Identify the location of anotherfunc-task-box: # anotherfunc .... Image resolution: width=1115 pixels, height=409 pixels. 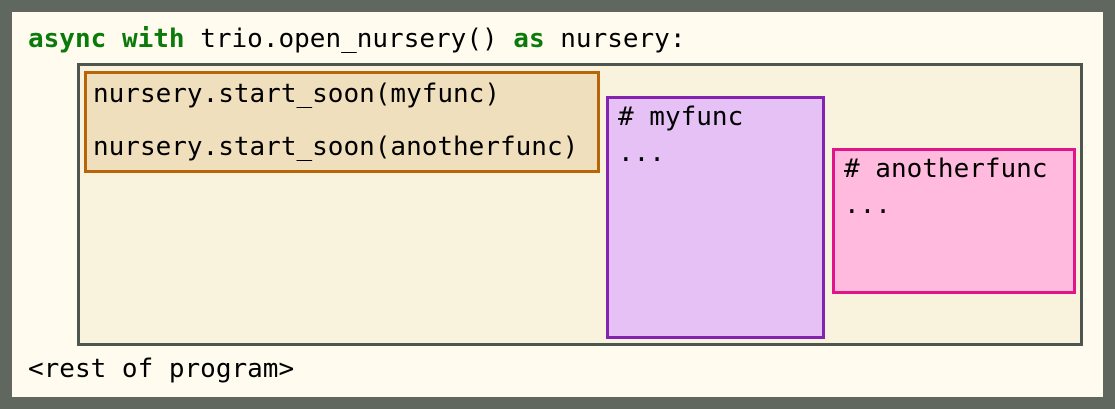
(954, 221).